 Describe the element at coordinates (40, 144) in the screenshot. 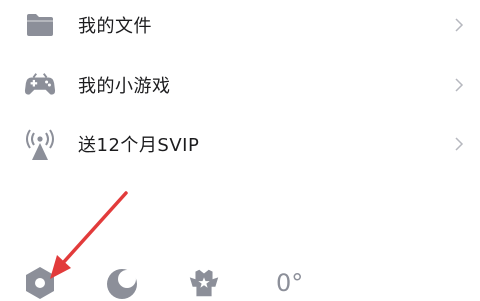

I see `broadcast-tower-icon` at that location.